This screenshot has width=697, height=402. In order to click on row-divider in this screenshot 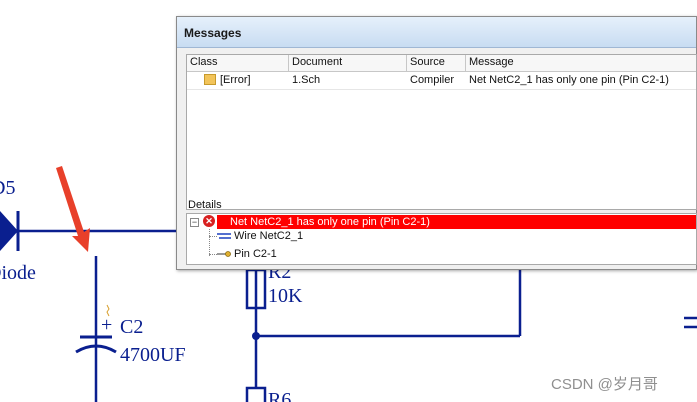, I will do `click(441, 89)`.